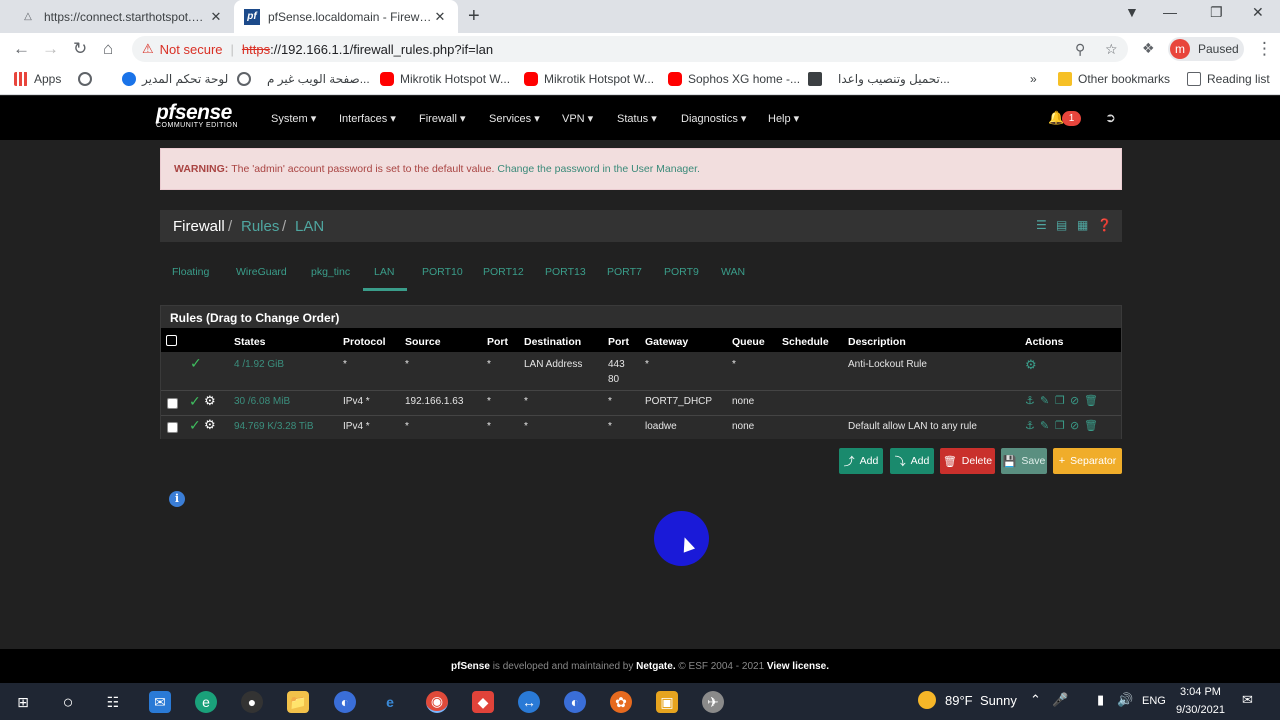 Image resolution: width=1280 pixels, height=720 pixels. What do you see at coordinates (68, 702) in the screenshot?
I see `search-circle-icon: ○` at bounding box center [68, 702].